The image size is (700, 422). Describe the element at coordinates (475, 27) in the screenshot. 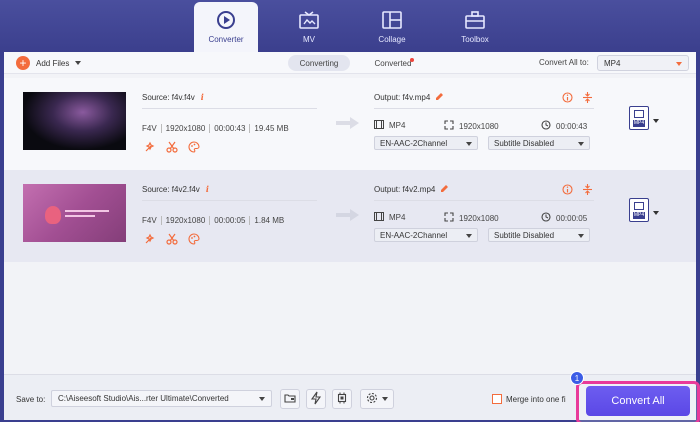

I see `tab-toolbox: Toolbox` at that location.